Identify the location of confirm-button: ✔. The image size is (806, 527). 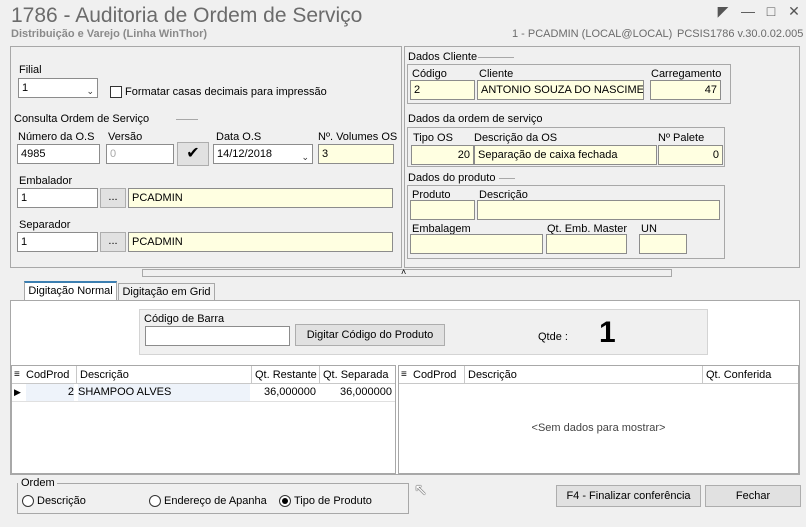
(193, 154).